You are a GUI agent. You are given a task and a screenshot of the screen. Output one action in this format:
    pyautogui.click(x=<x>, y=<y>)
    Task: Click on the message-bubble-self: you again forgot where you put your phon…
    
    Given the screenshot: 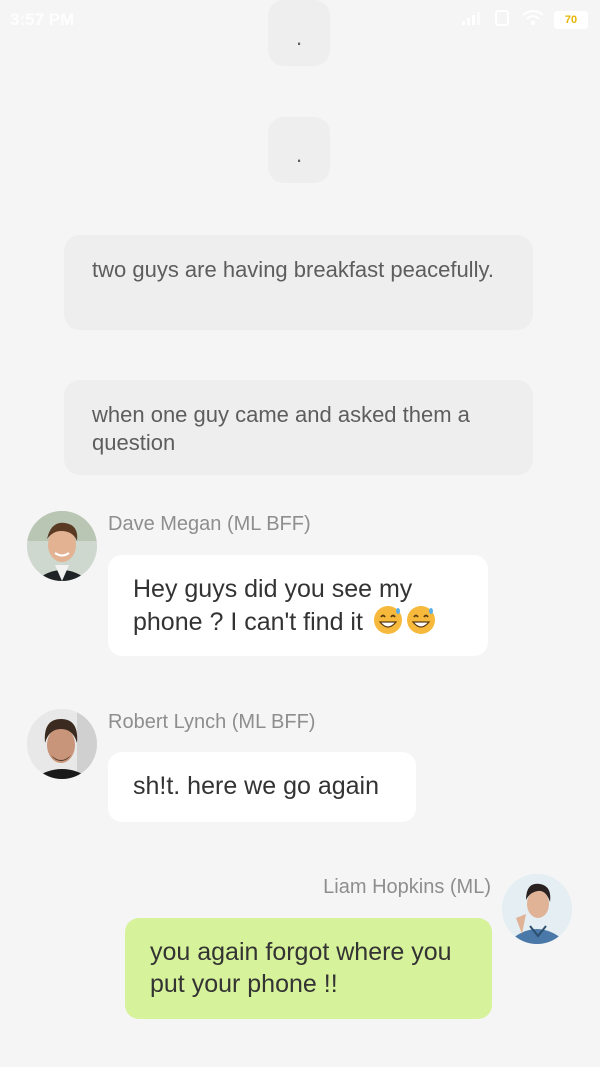 What is the action you would take?
    pyautogui.click(x=308, y=968)
    